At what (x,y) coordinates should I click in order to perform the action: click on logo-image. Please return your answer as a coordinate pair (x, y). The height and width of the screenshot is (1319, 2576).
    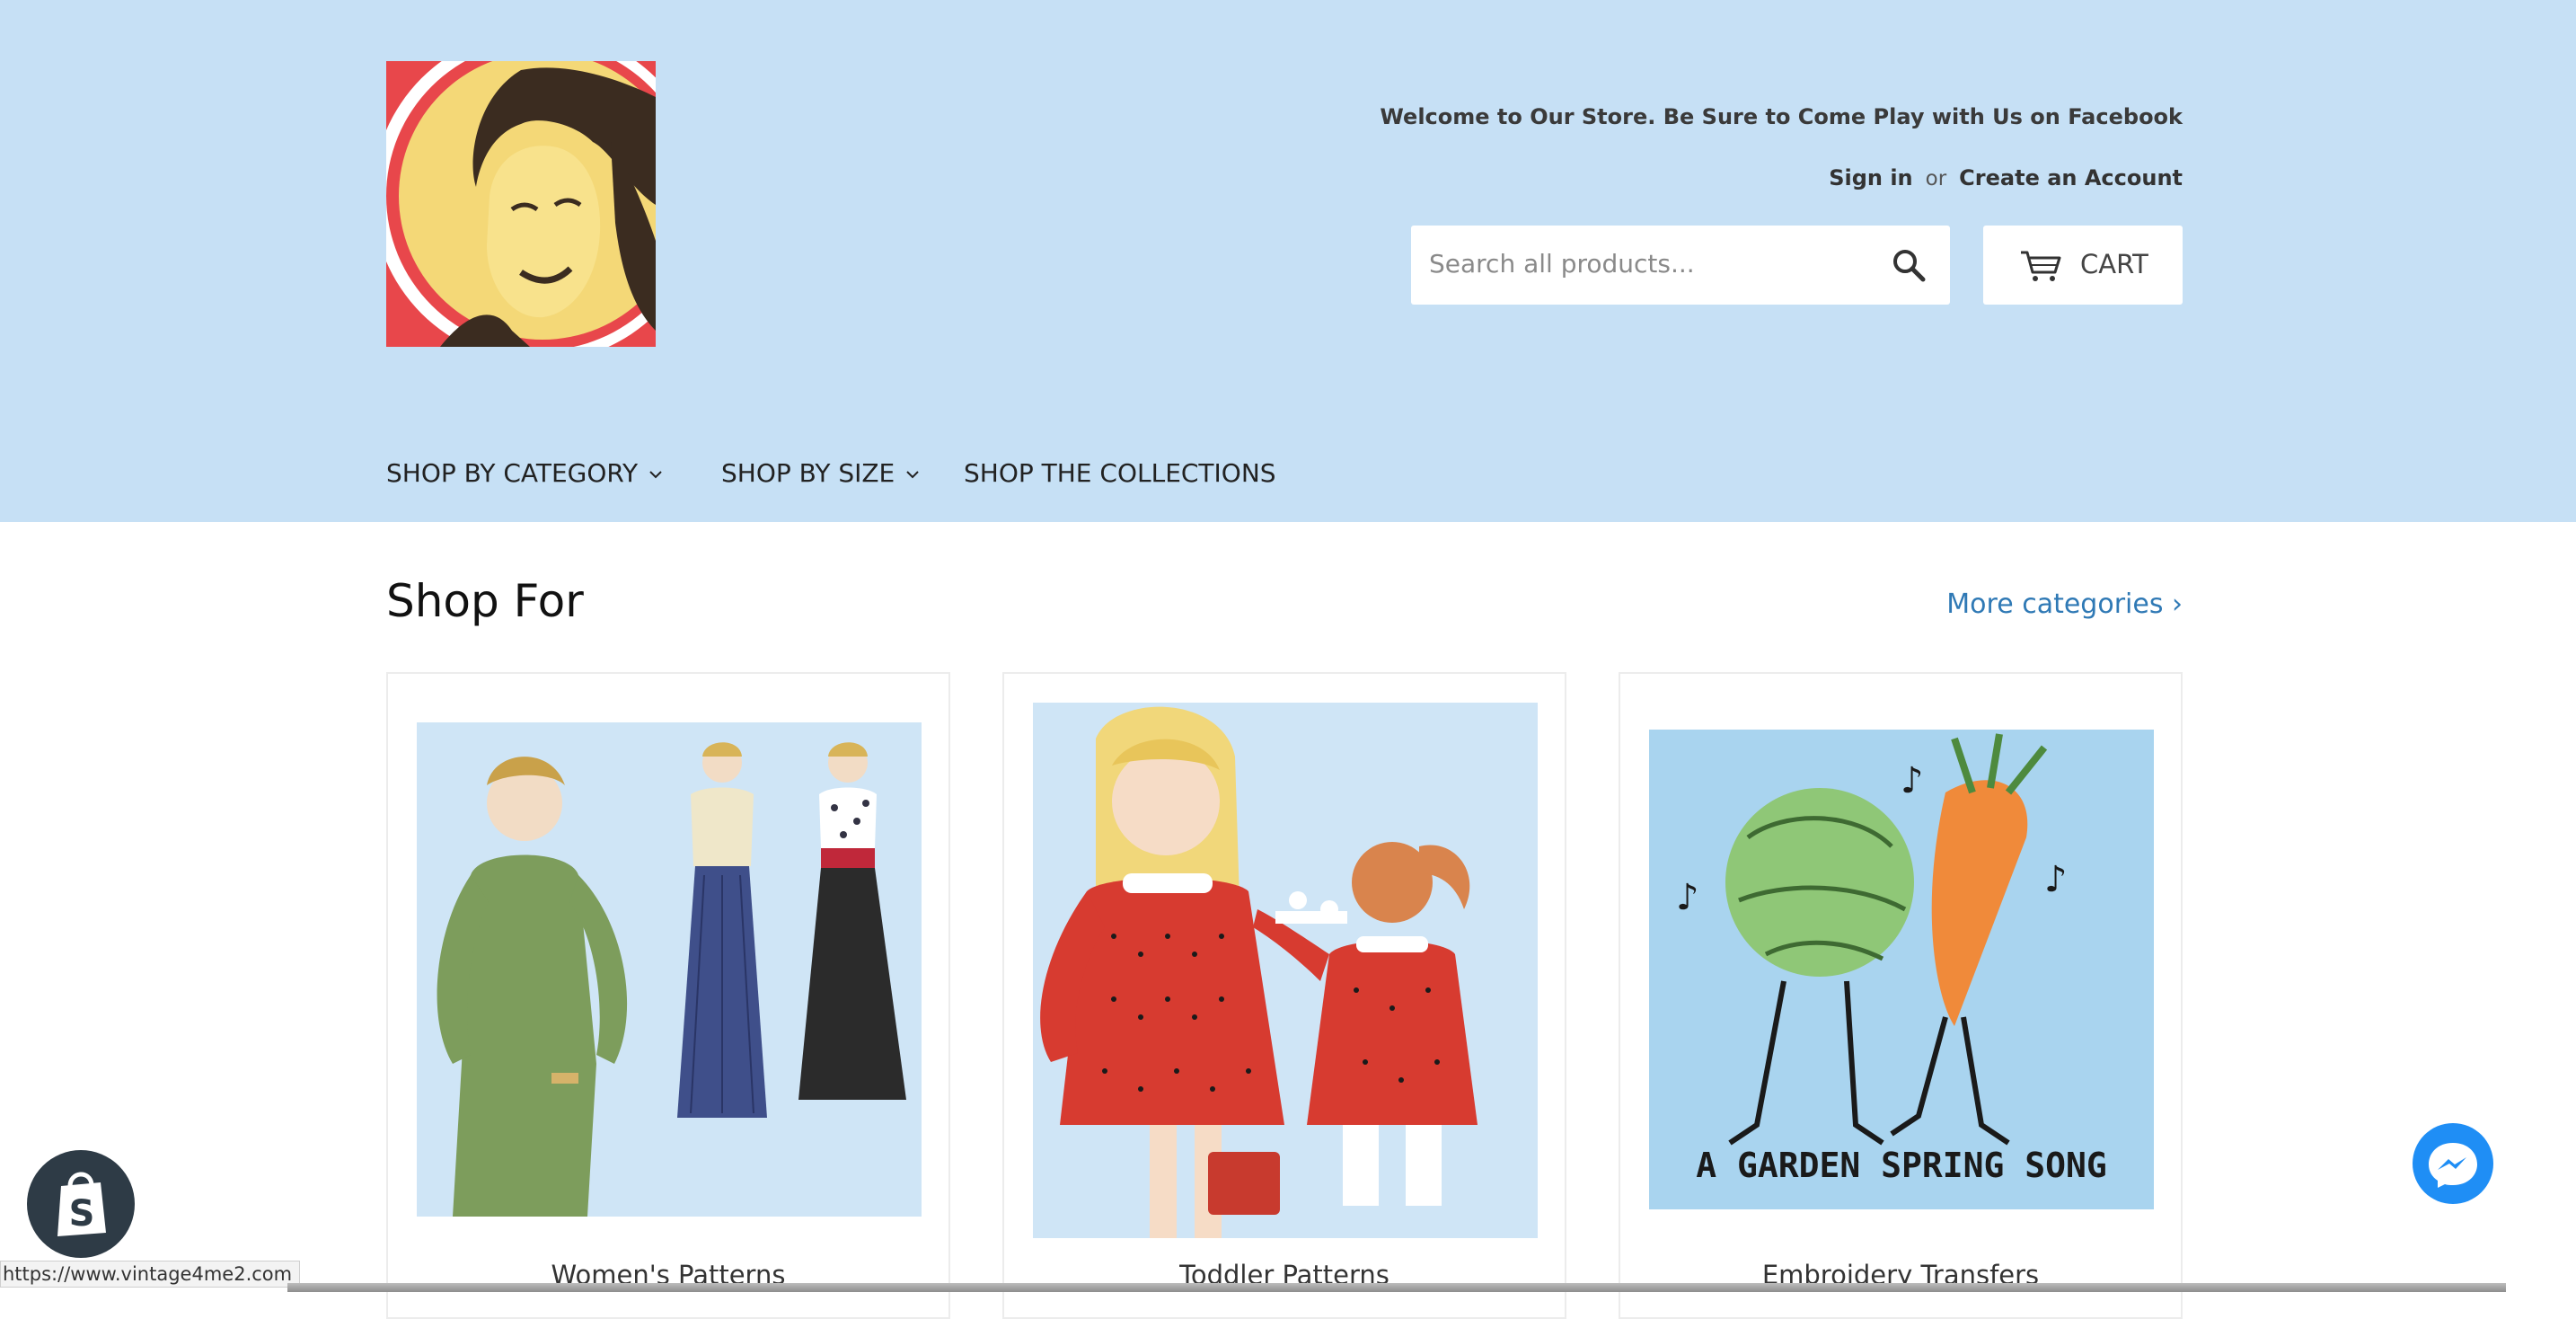
    Looking at the image, I should click on (521, 204).